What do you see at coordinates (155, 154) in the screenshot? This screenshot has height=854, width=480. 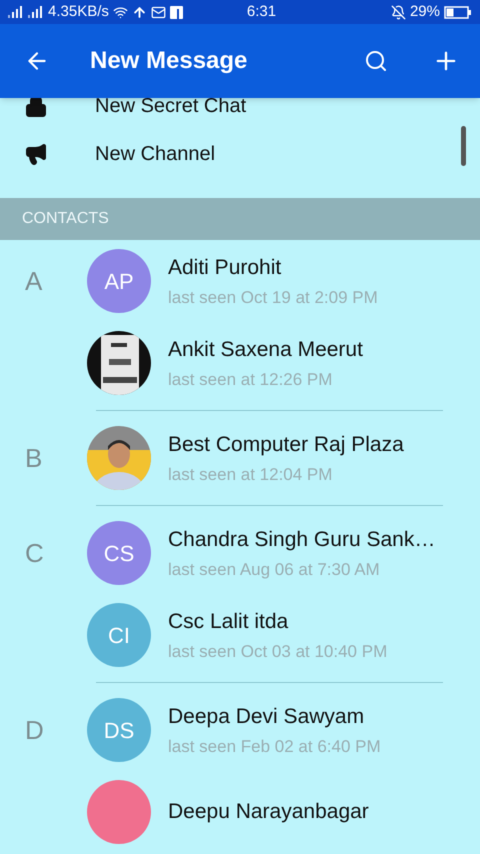 I see `menu-item-label: New Channel` at bounding box center [155, 154].